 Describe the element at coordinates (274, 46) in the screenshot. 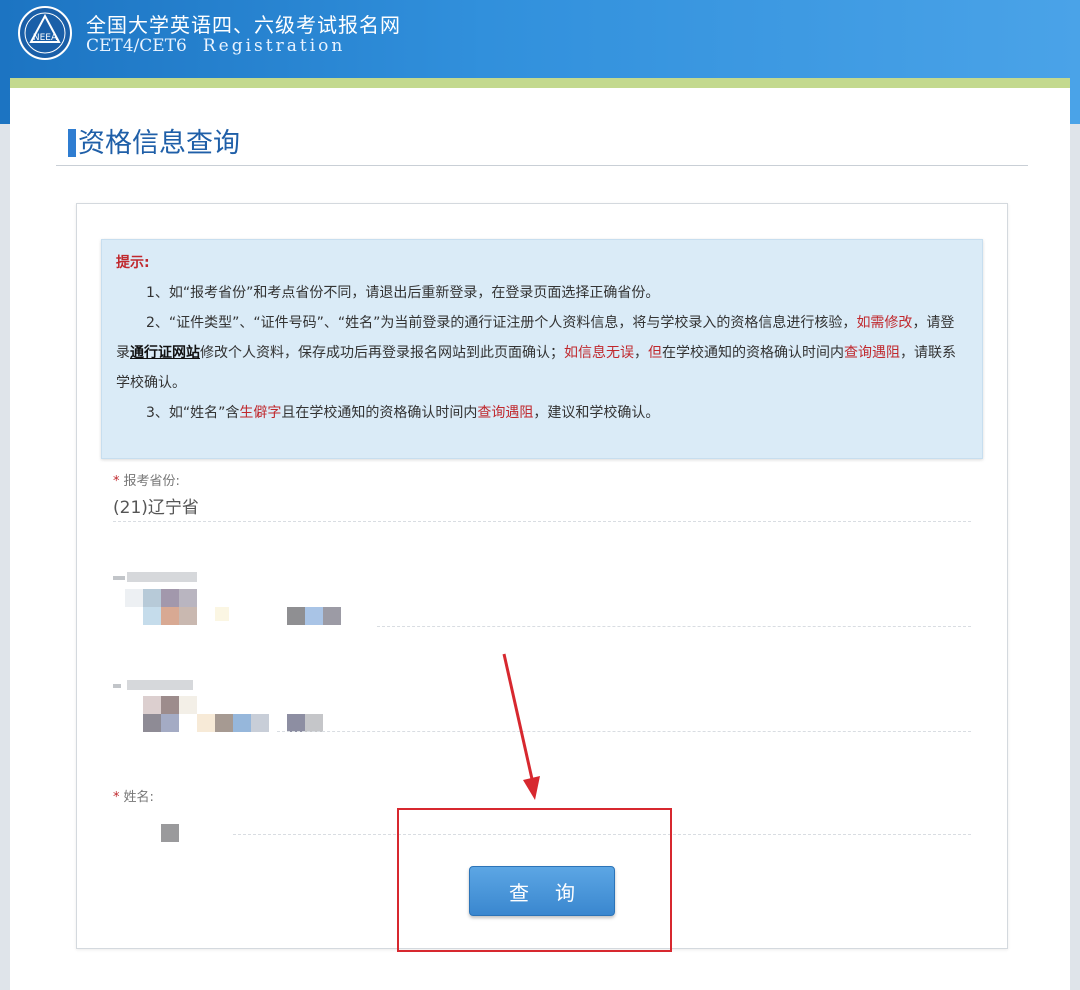

I see `site-subtitle-word: Registration` at that location.